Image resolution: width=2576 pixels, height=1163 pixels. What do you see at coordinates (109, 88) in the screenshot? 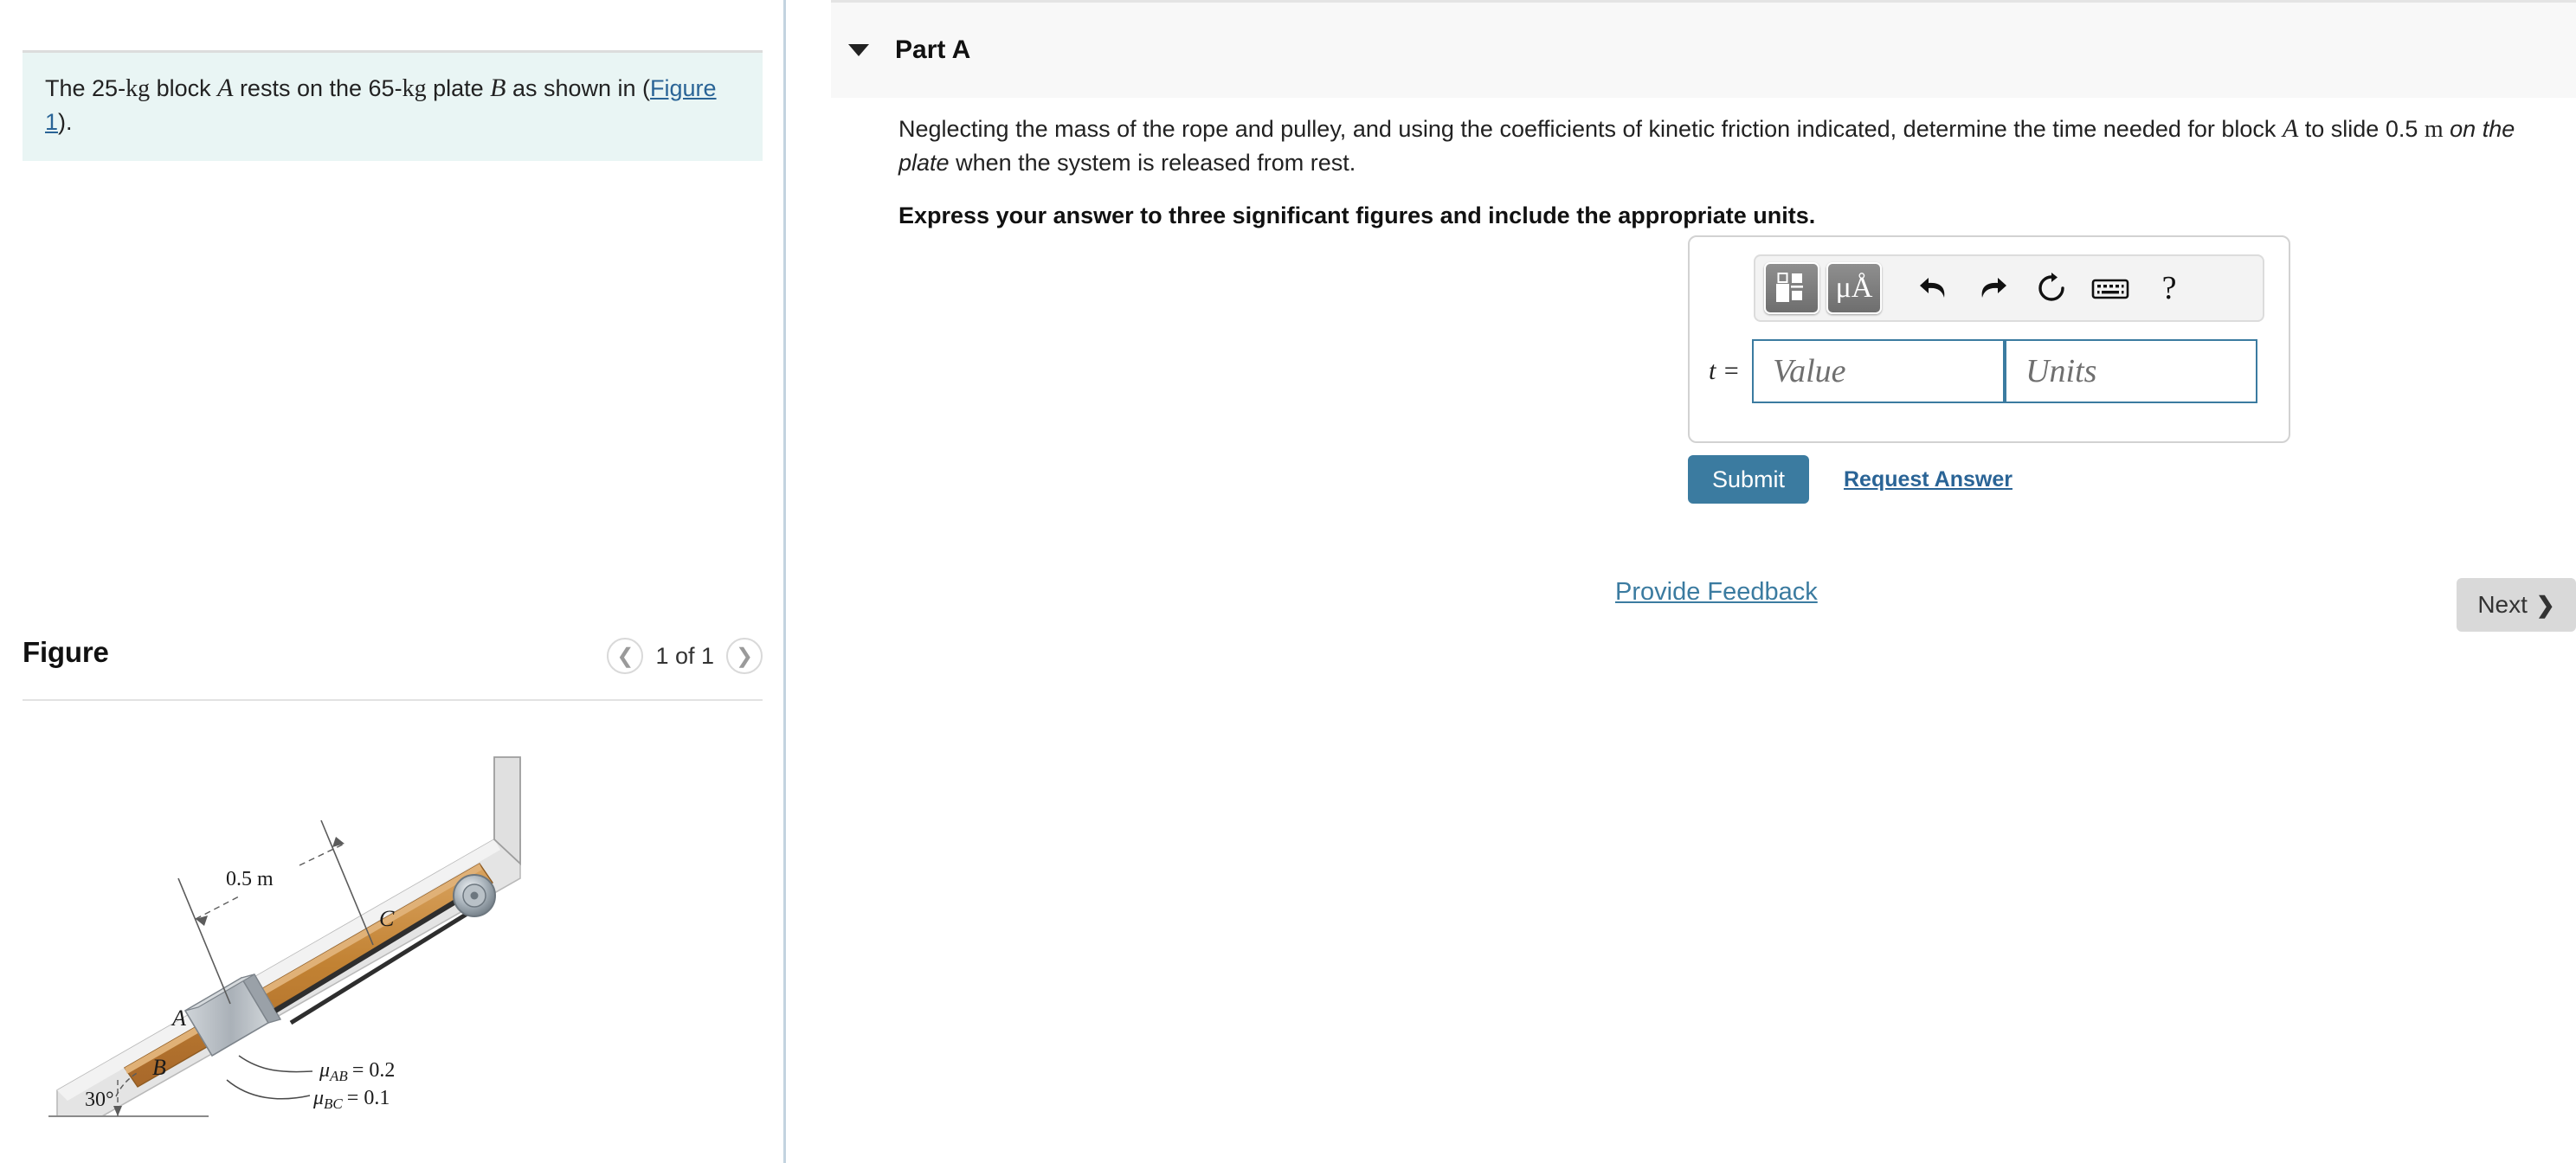
I see `problem-mass-a: 25-` at bounding box center [109, 88].